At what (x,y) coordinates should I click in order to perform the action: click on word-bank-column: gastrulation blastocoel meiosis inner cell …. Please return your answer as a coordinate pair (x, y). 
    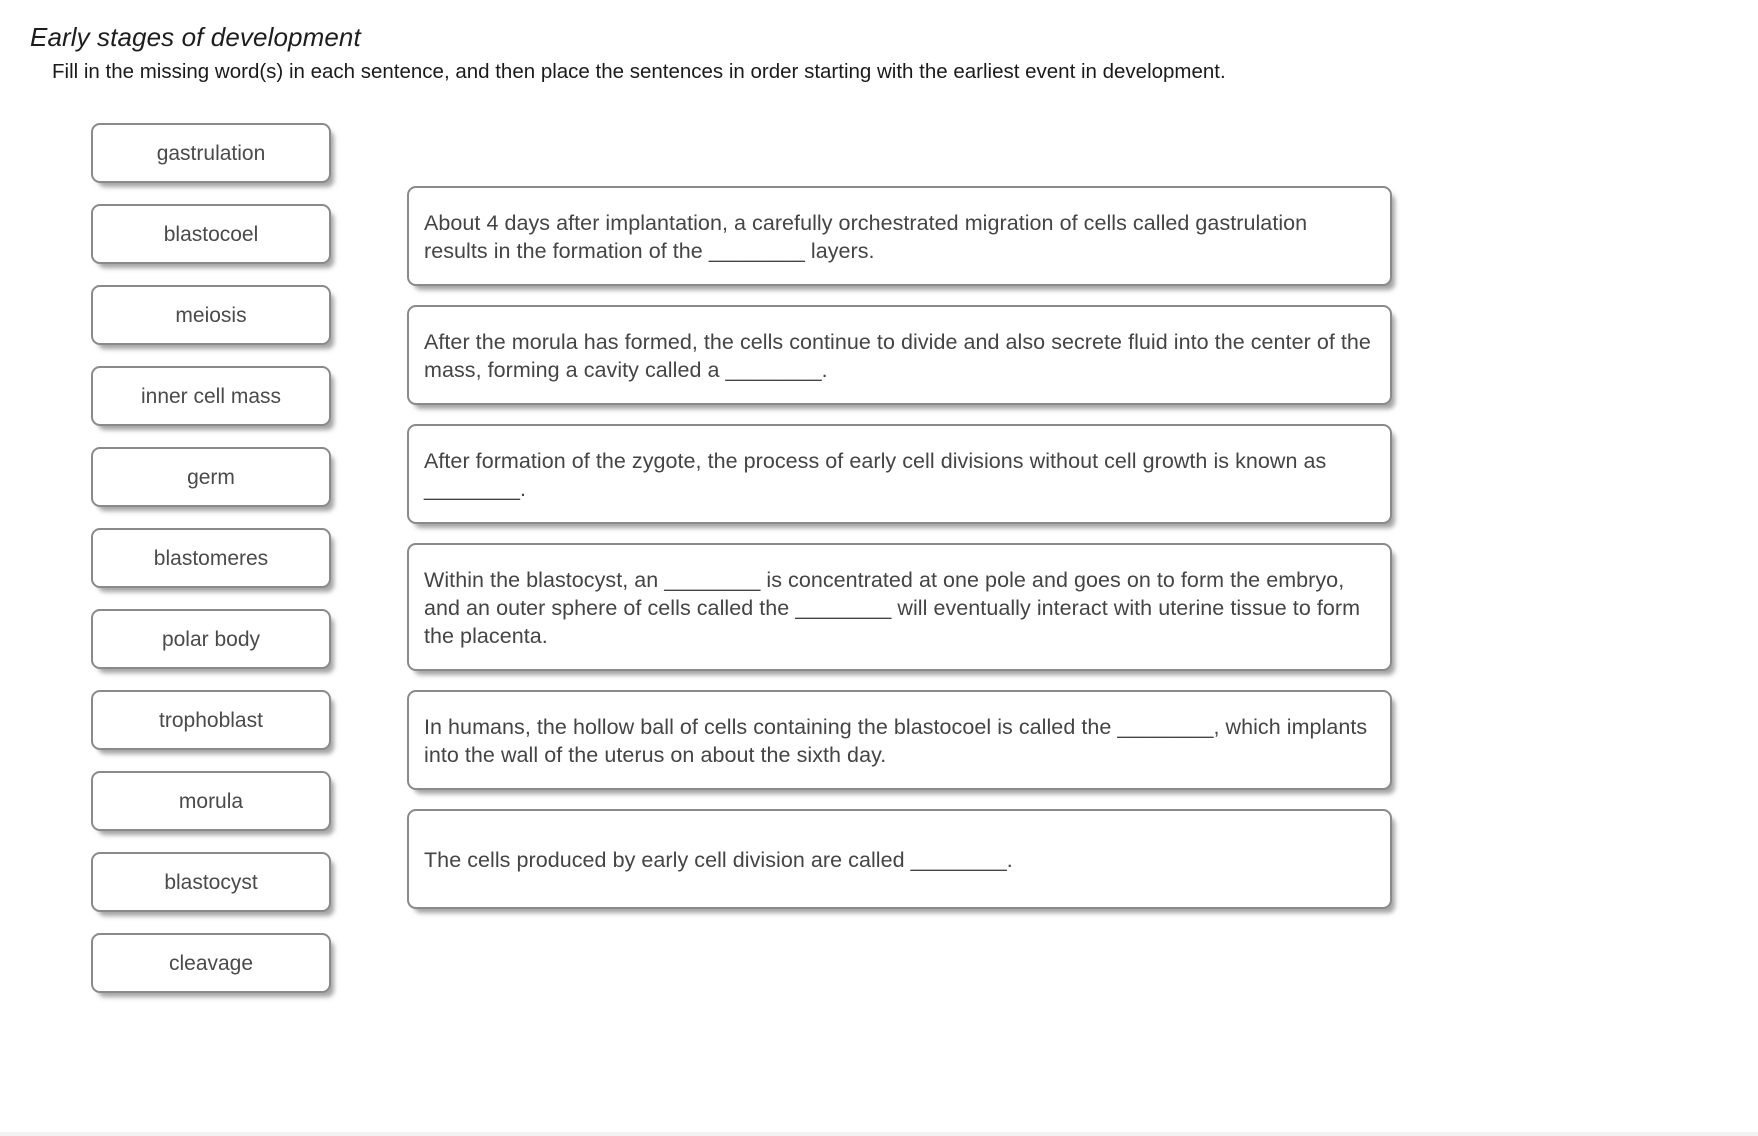
    Looking at the image, I should click on (211, 568).